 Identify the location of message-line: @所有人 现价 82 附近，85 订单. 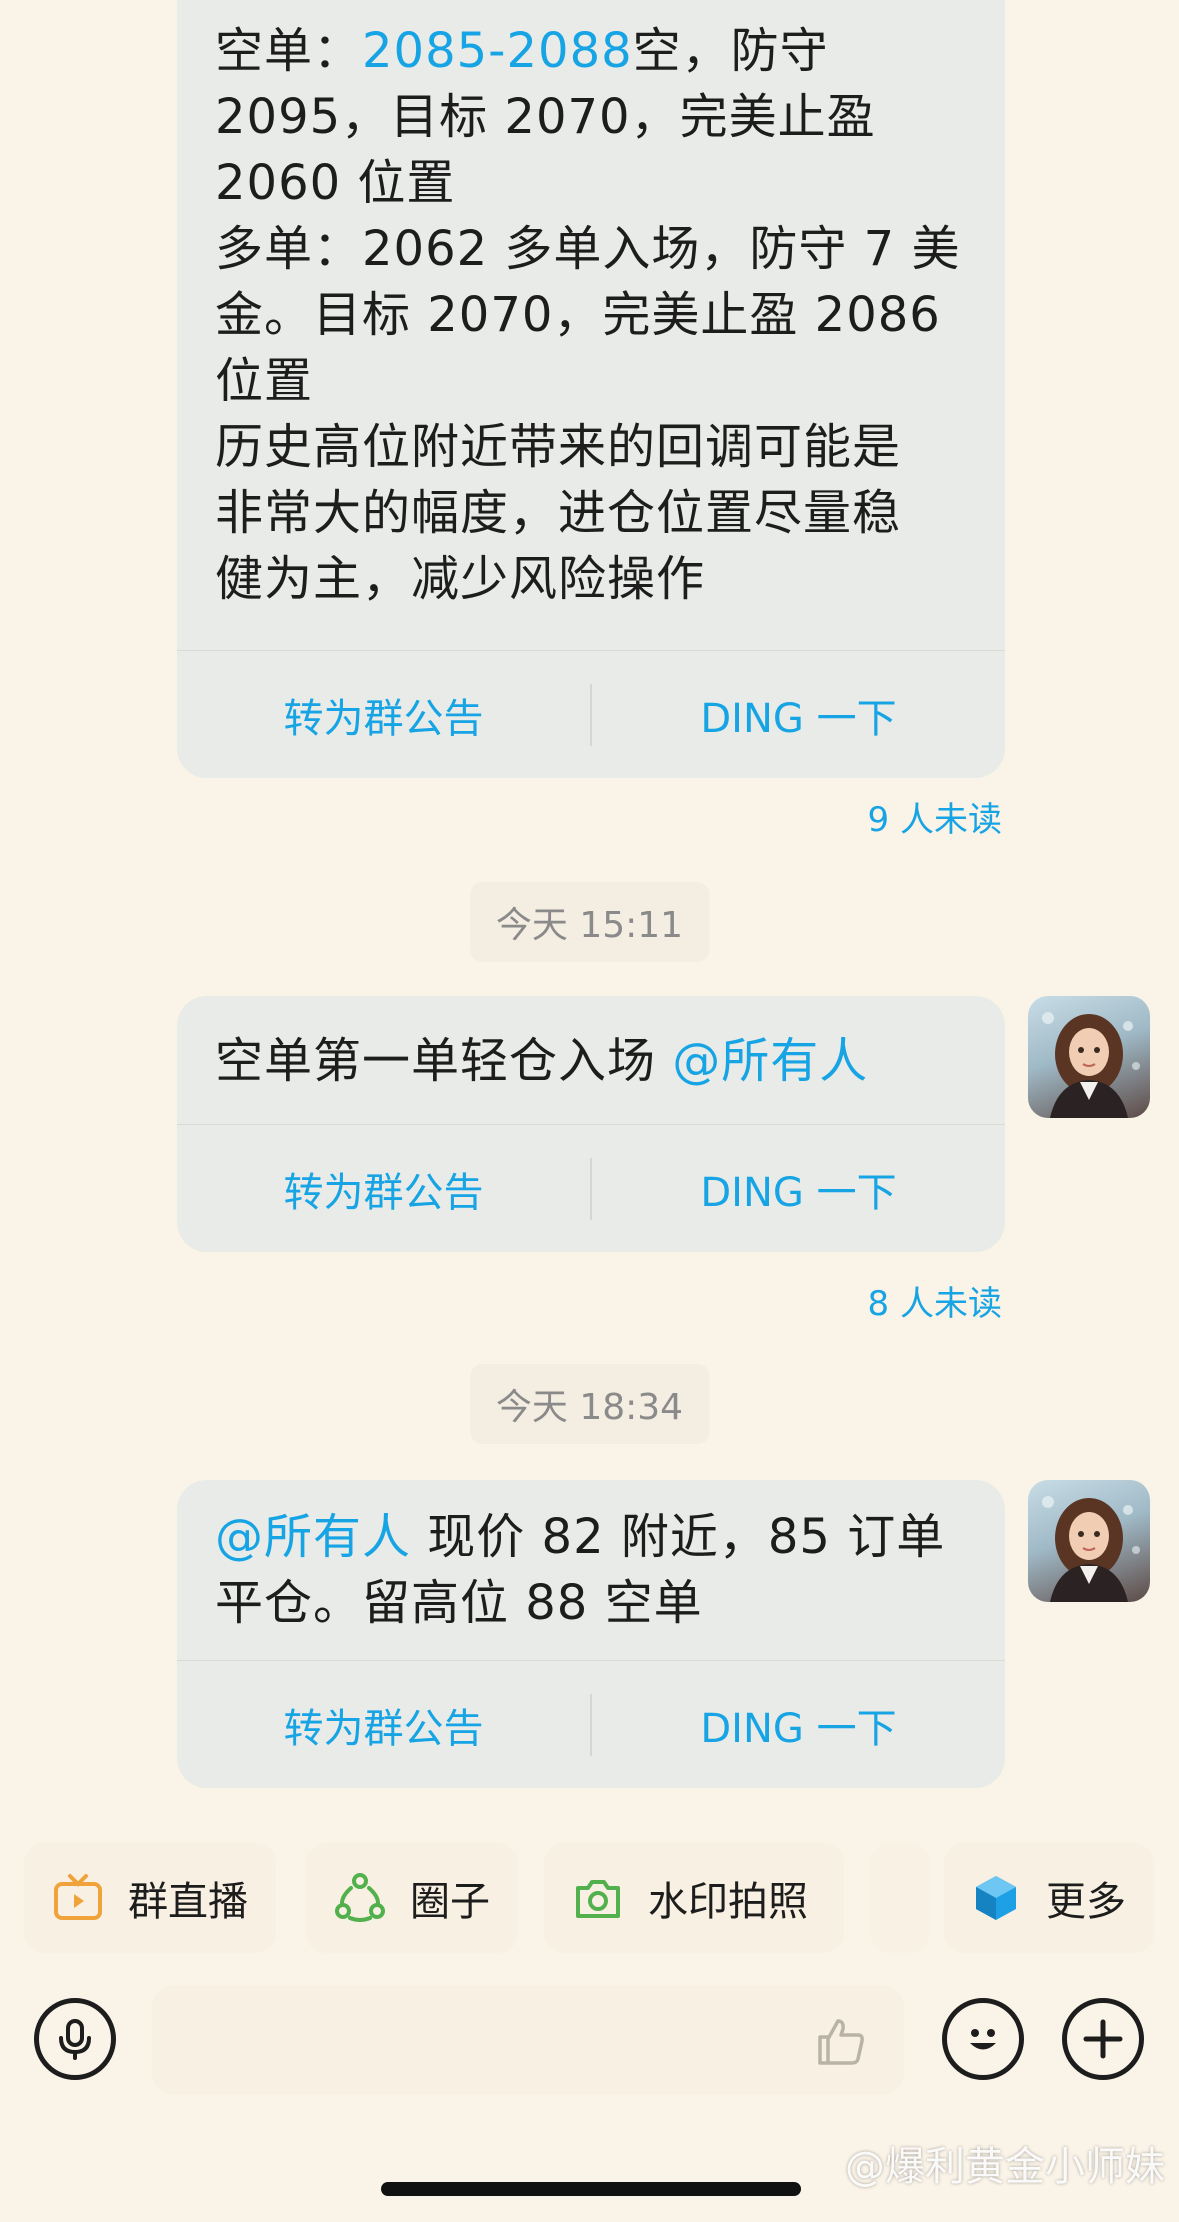
(580, 1537).